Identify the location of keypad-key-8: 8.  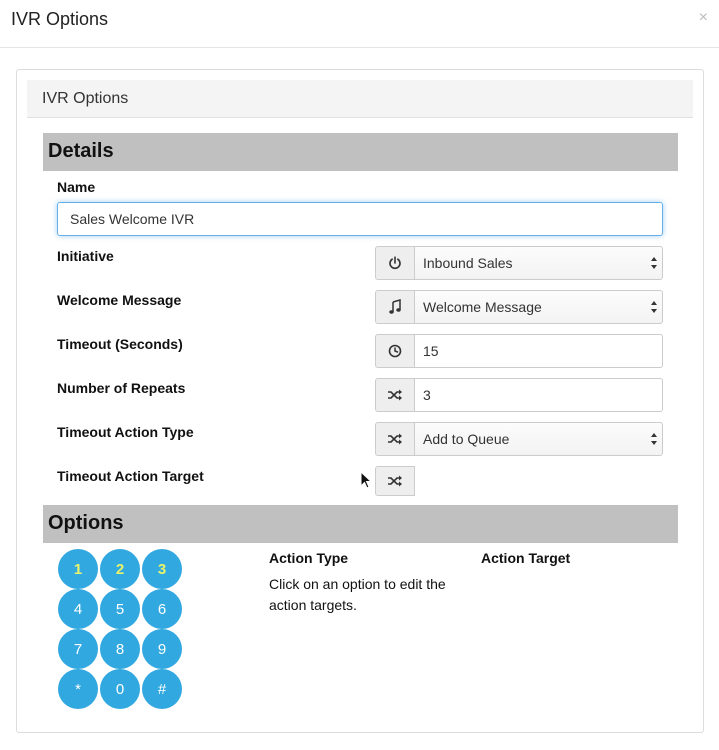
(120, 649).